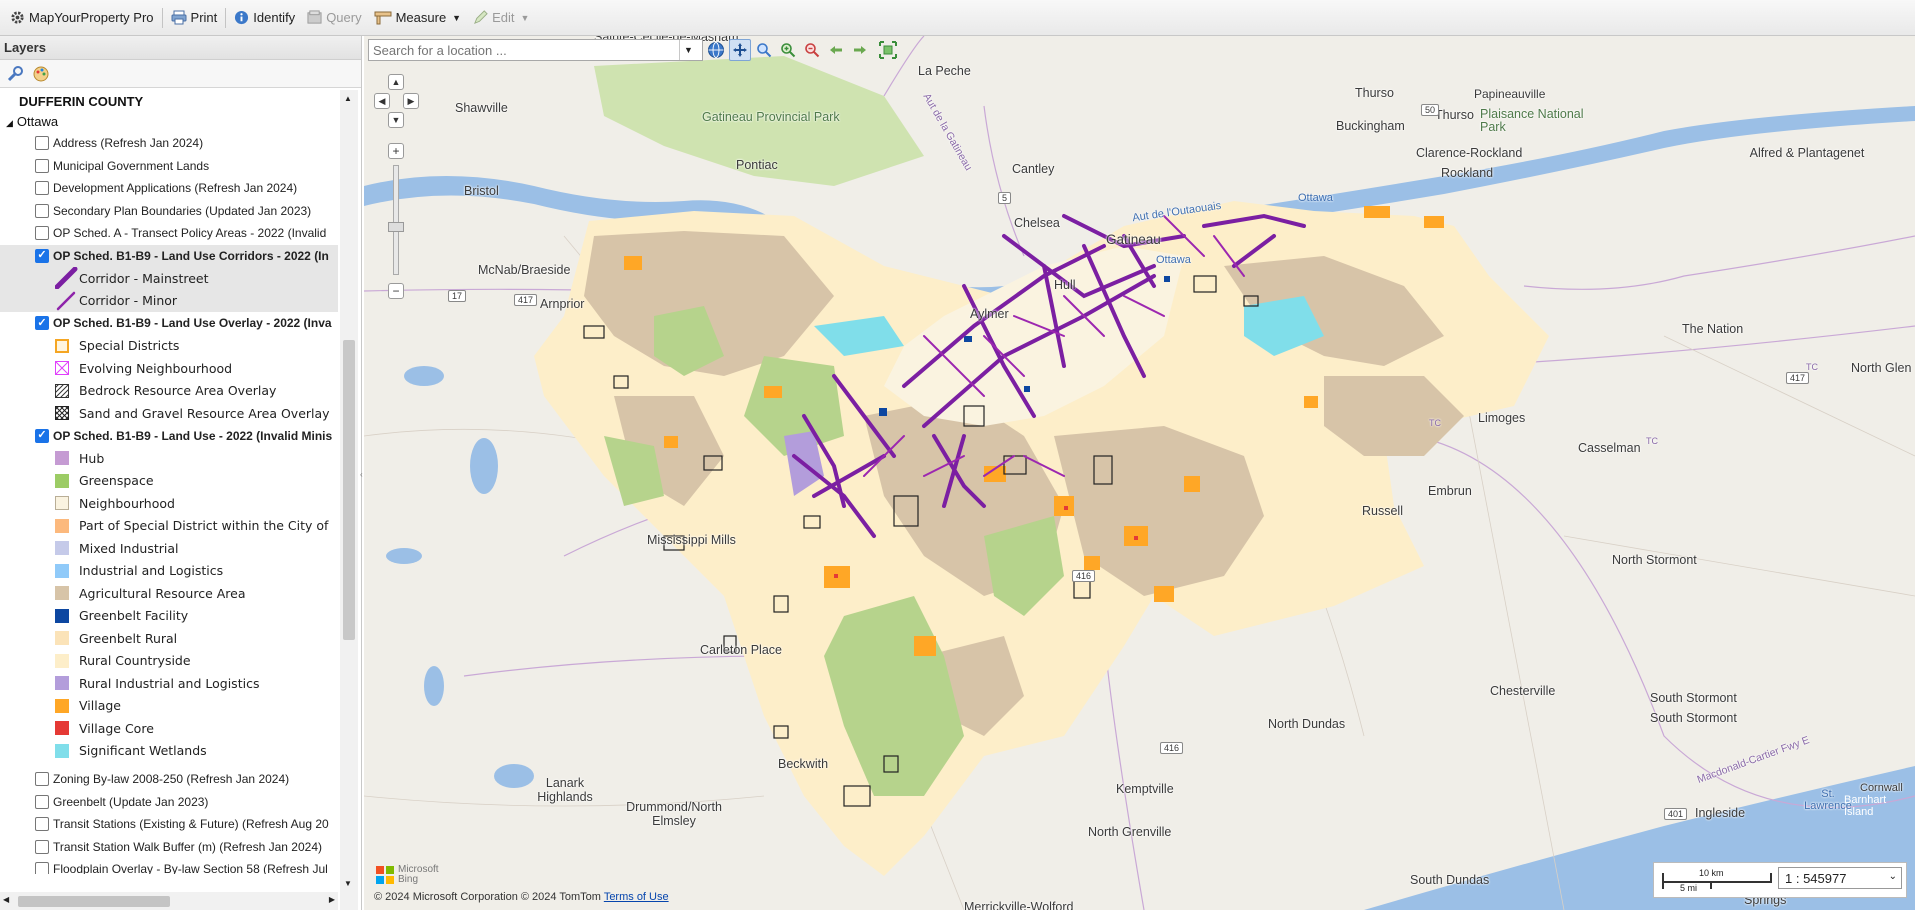 The width and height of the screenshot is (1915, 910). What do you see at coordinates (1469, 153) in the screenshot?
I see `map-label: Clarence-Rockland` at bounding box center [1469, 153].